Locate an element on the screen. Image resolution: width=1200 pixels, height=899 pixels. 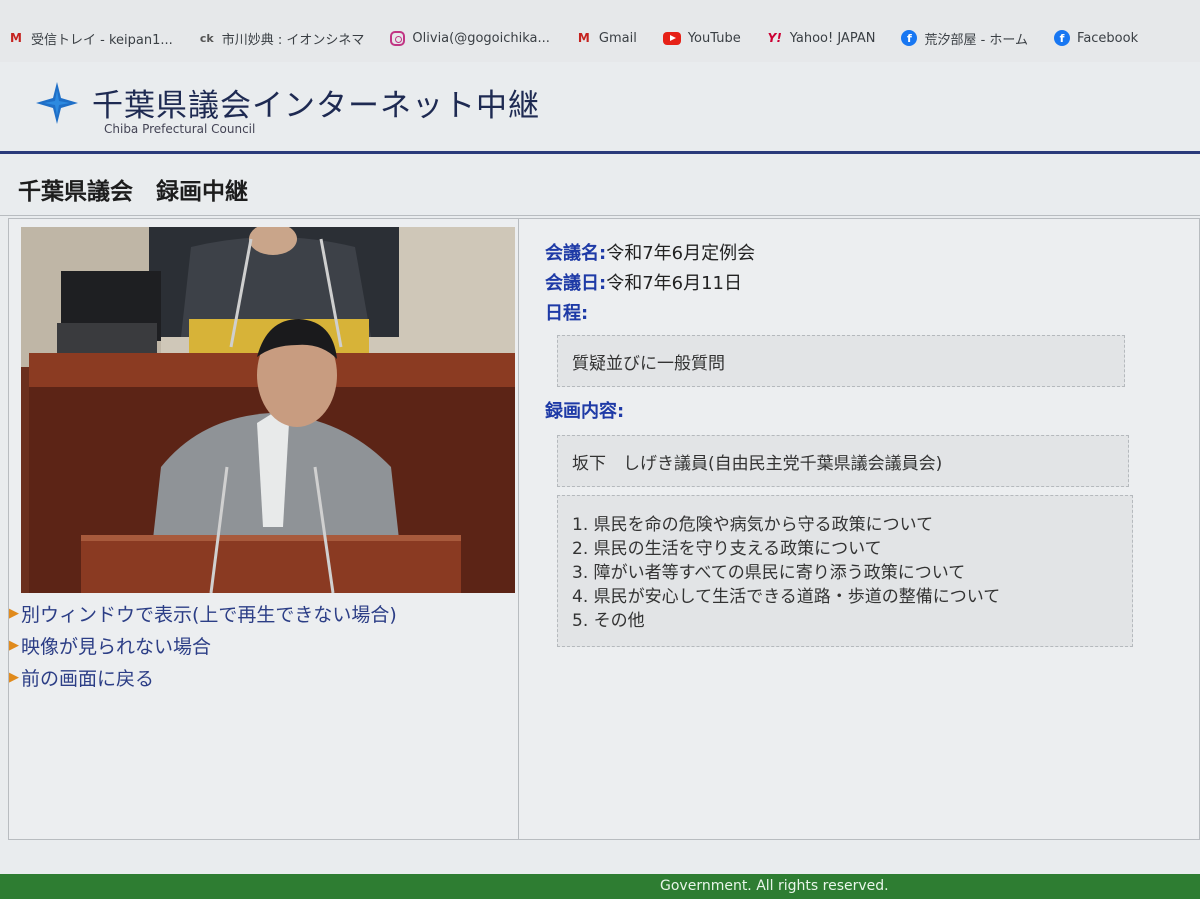
footer-bar: Government. All rights reserved. is located at coordinates (600, 886).